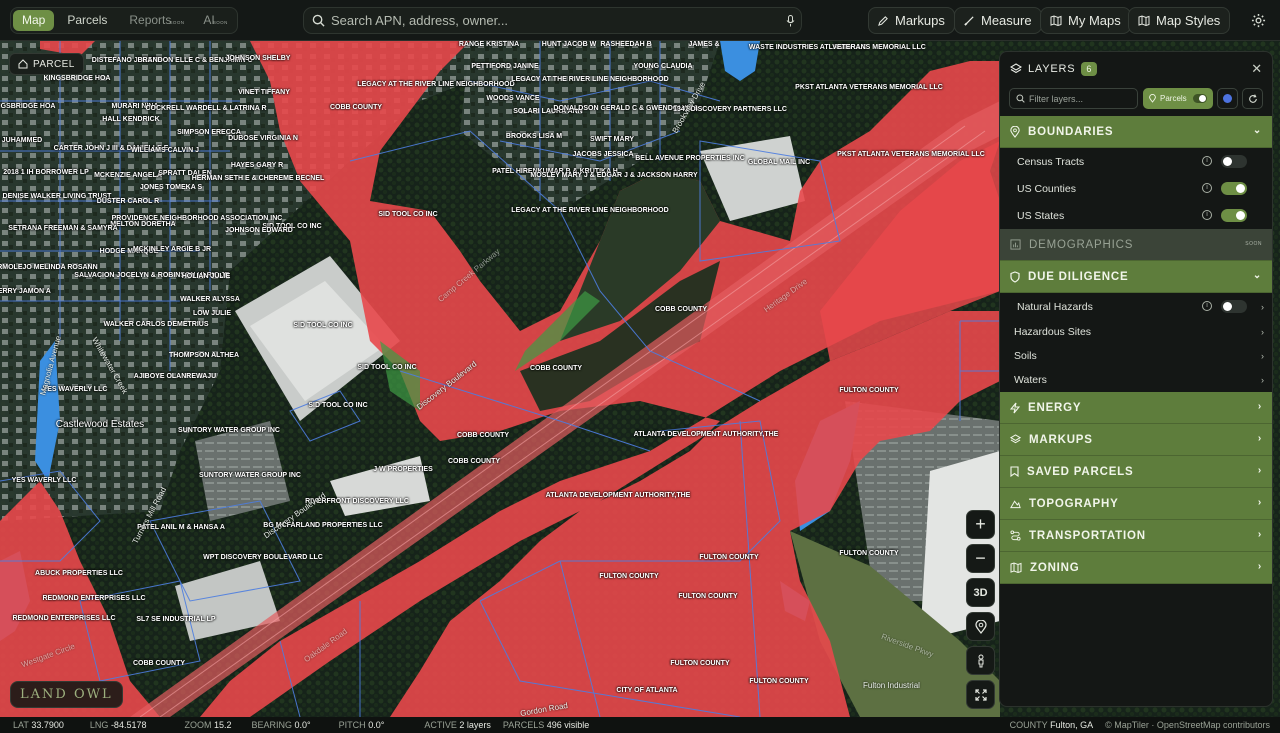 Image resolution: width=1280 pixels, height=733 pixels. What do you see at coordinates (207, 725) in the screenshot?
I see `status-zoom: ZOOM 15.2` at bounding box center [207, 725].